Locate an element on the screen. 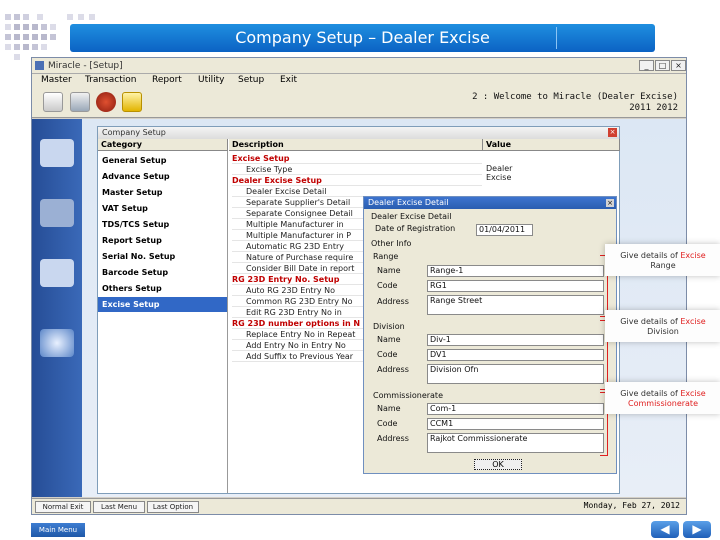 The image size is (720, 540). value-header: Value is located at coordinates (551, 145).